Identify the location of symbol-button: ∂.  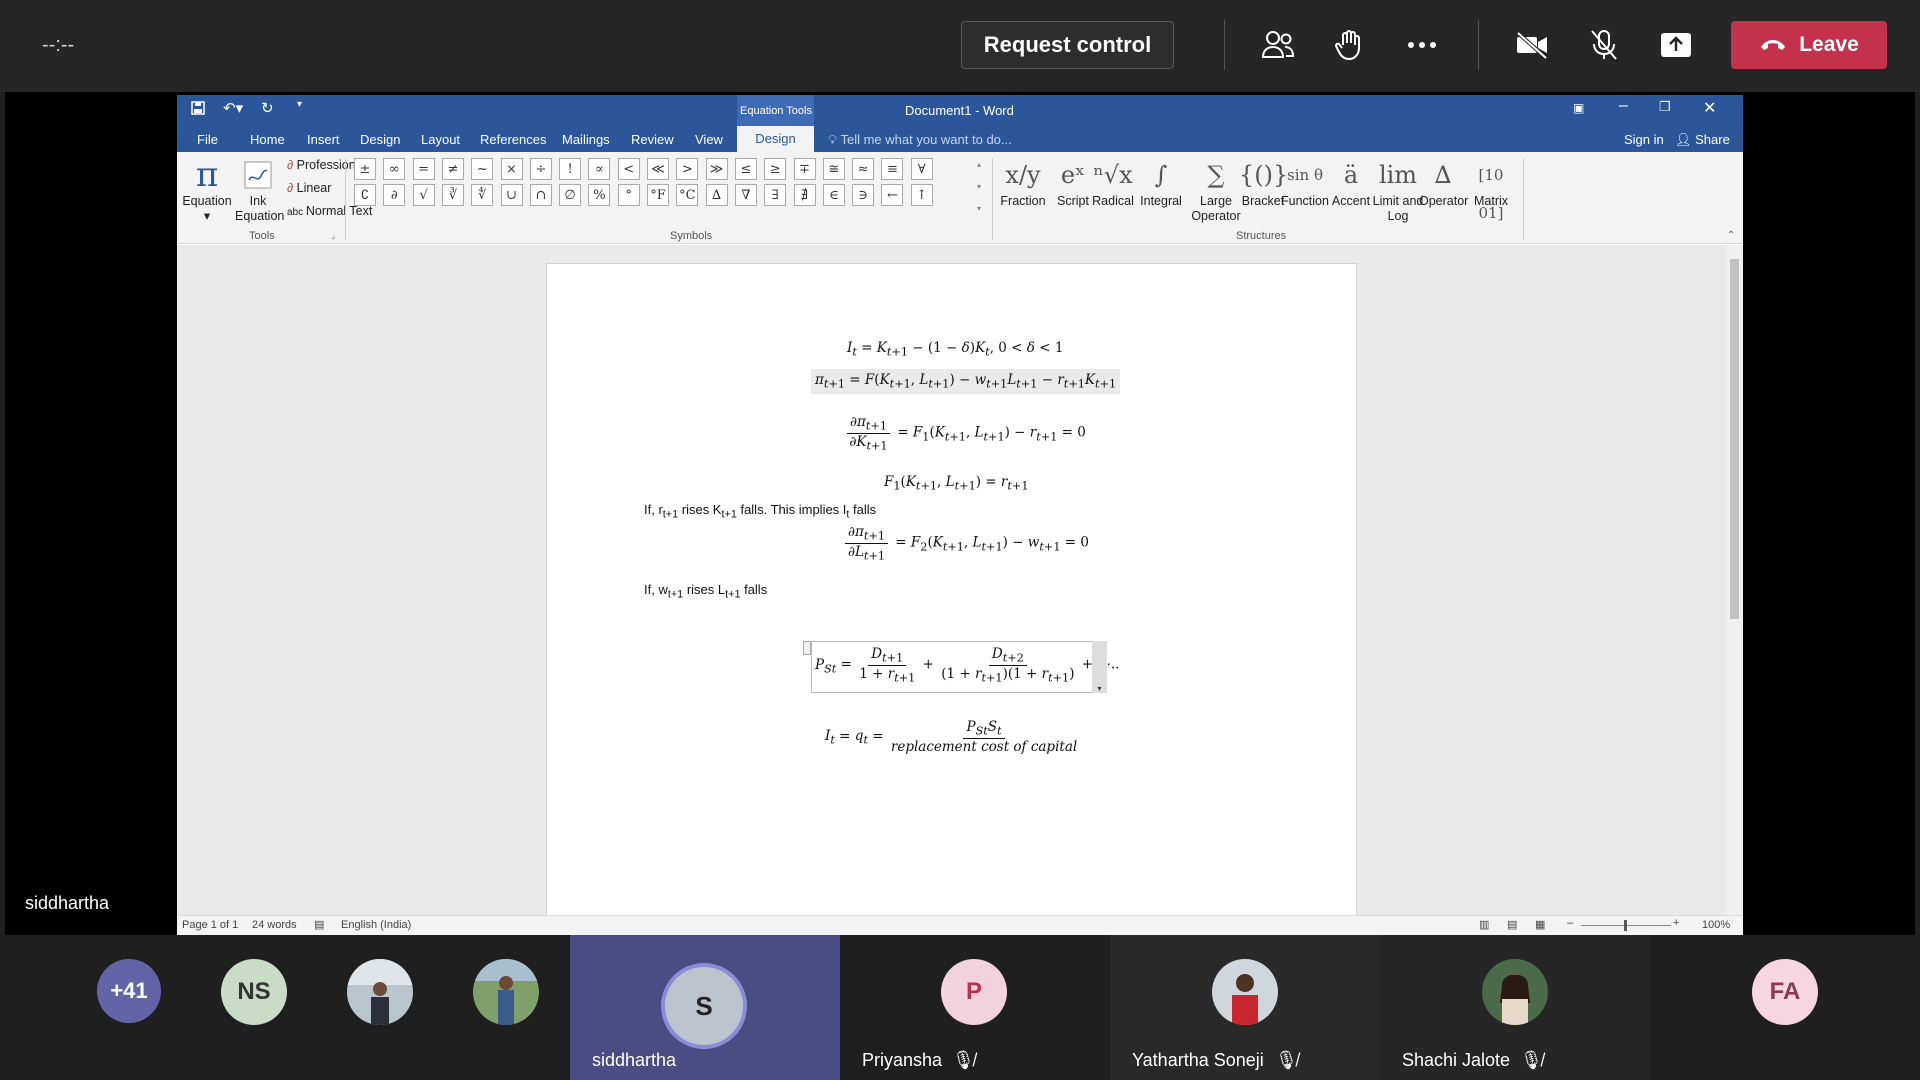
(394, 195).